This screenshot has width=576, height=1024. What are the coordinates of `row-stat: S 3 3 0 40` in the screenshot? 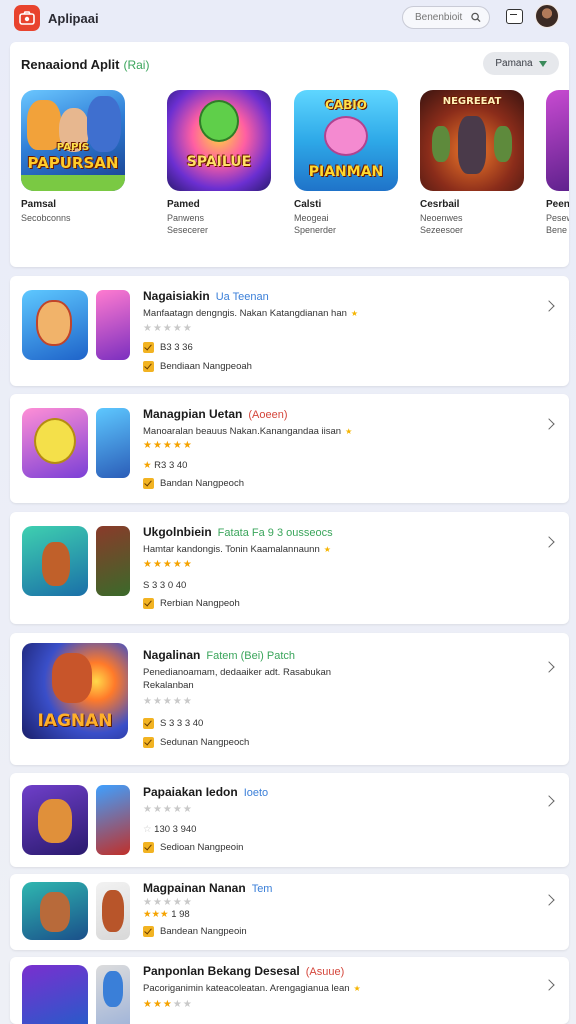 It's located at (165, 585).